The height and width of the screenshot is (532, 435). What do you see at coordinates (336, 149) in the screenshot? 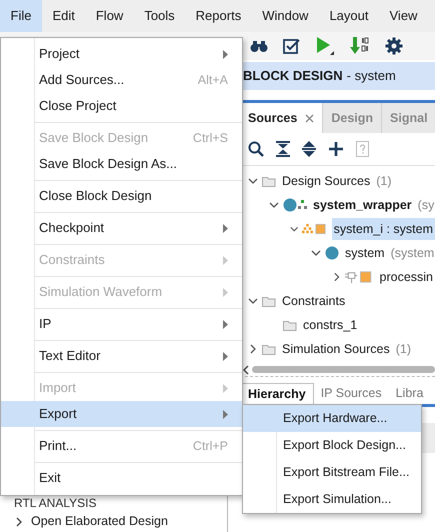
I see `add-icon` at bounding box center [336, 149].